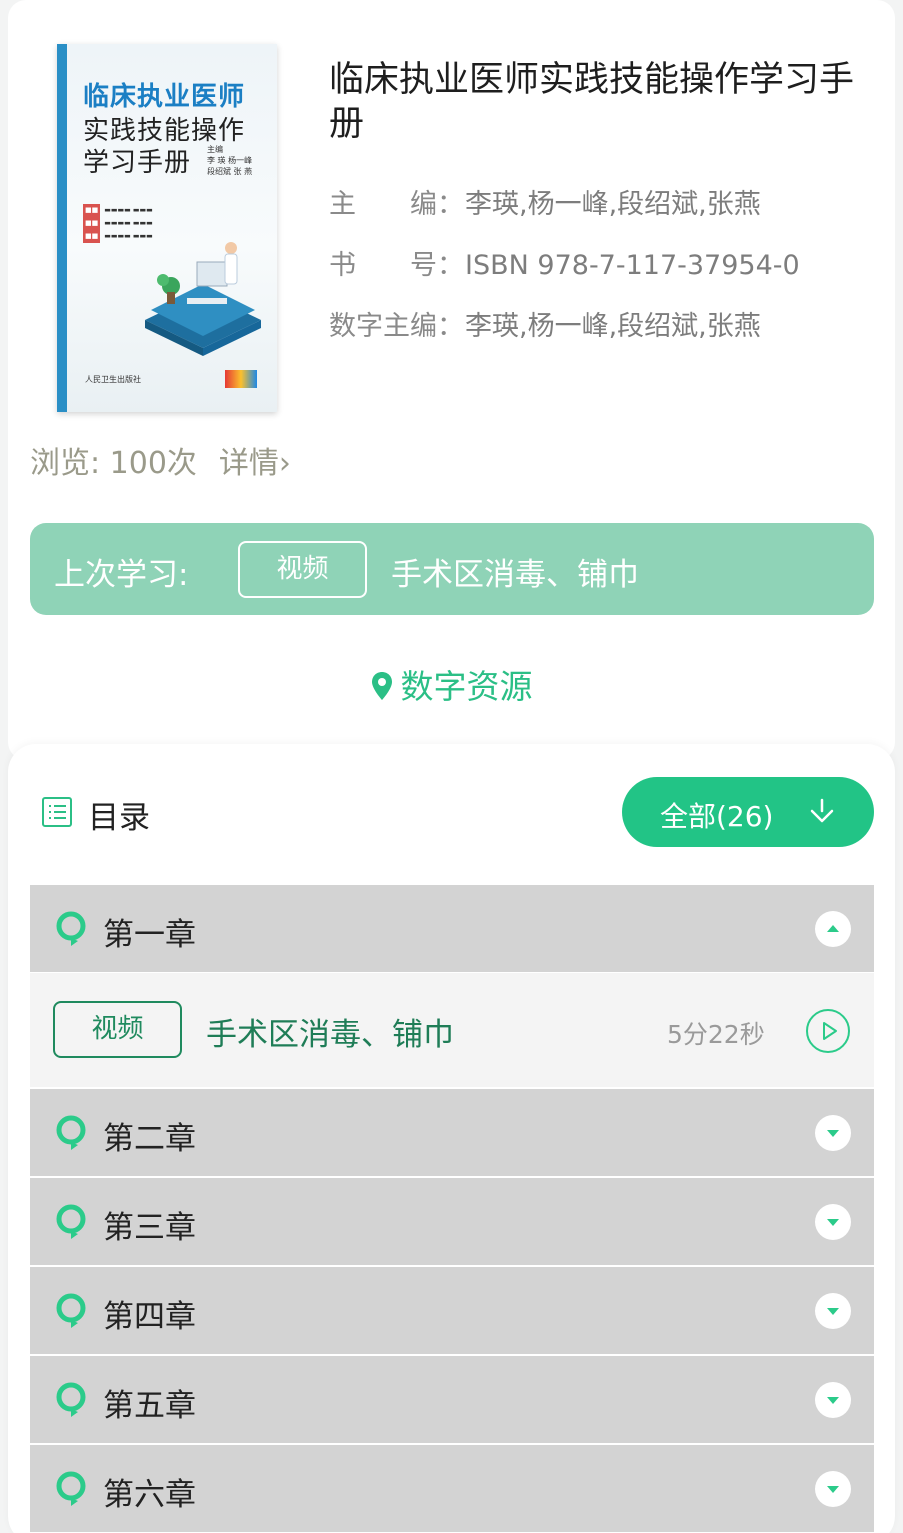  Describe the element at coordinates (716, 1034) in the screenshot. I see `lesson-duration: 5分22秒` at that location.